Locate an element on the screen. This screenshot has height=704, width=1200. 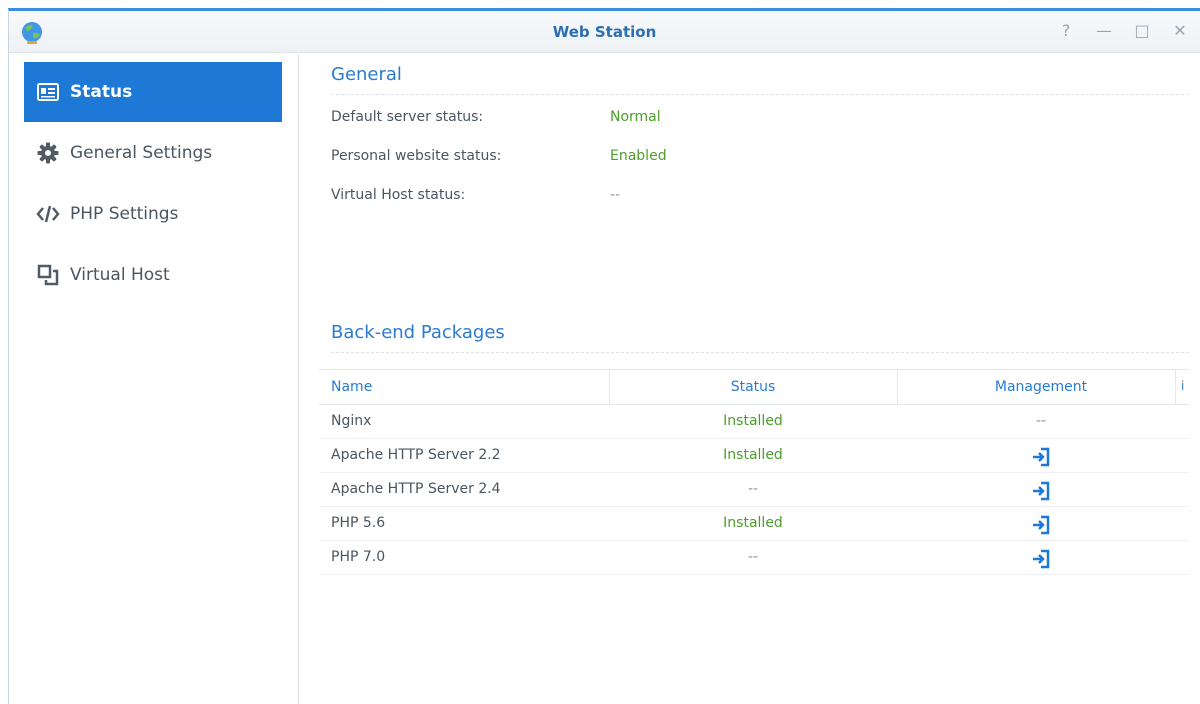
sidebar-item-virtual-host: Virtual Host is located at coordinates (153, 275).